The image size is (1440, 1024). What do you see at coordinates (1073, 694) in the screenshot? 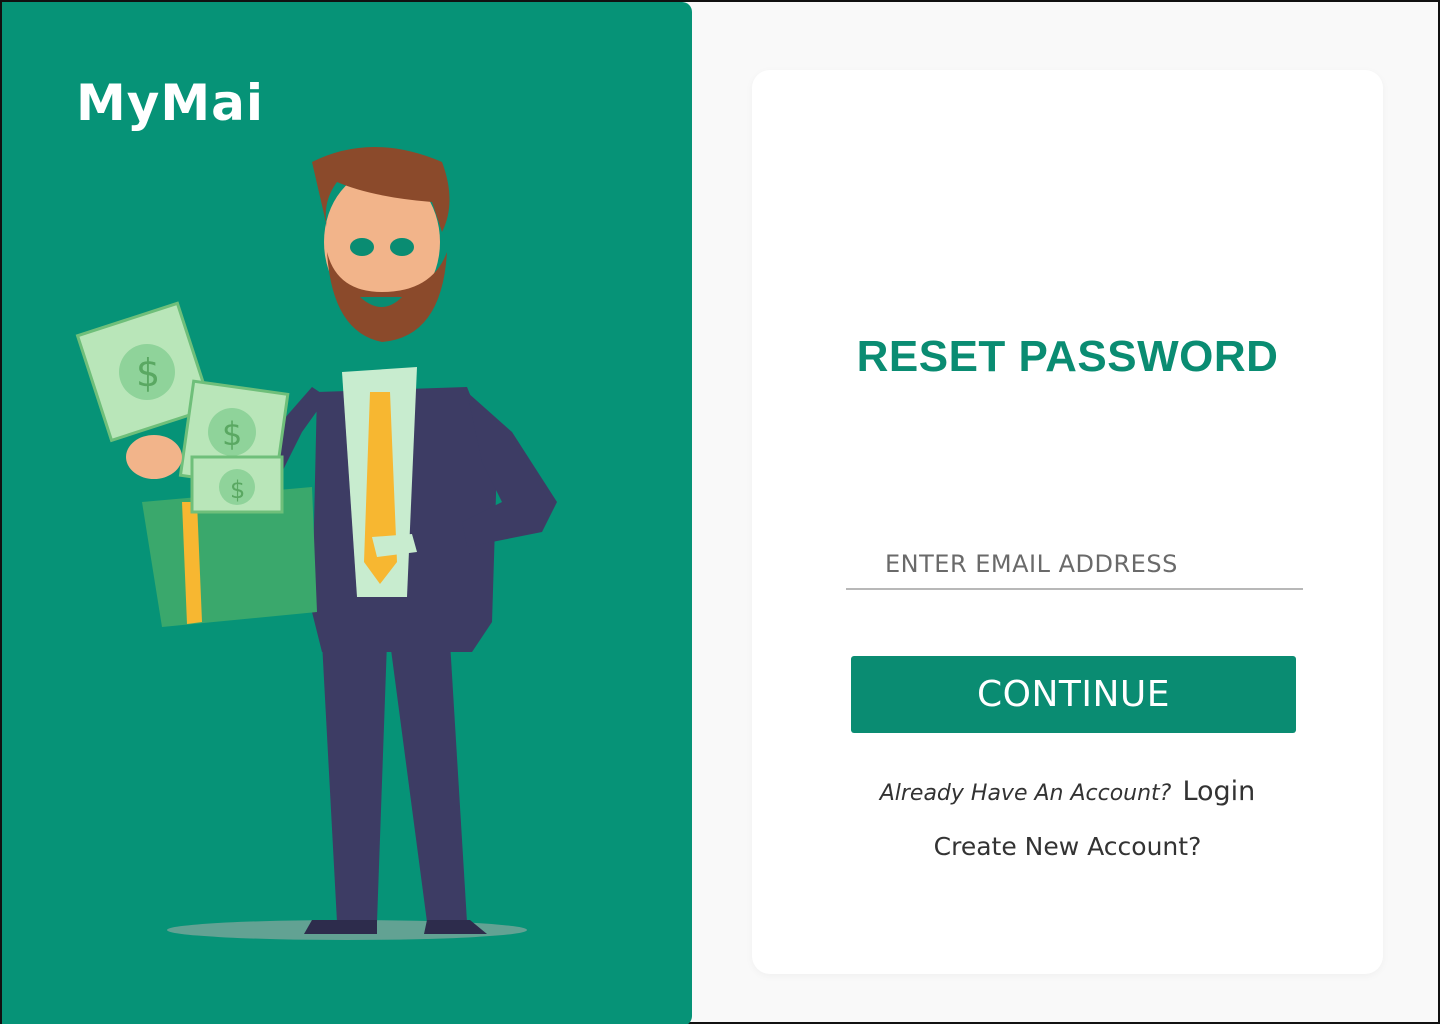
I see `continue-button: CONTINUE` at bounding box center [1073, 694].